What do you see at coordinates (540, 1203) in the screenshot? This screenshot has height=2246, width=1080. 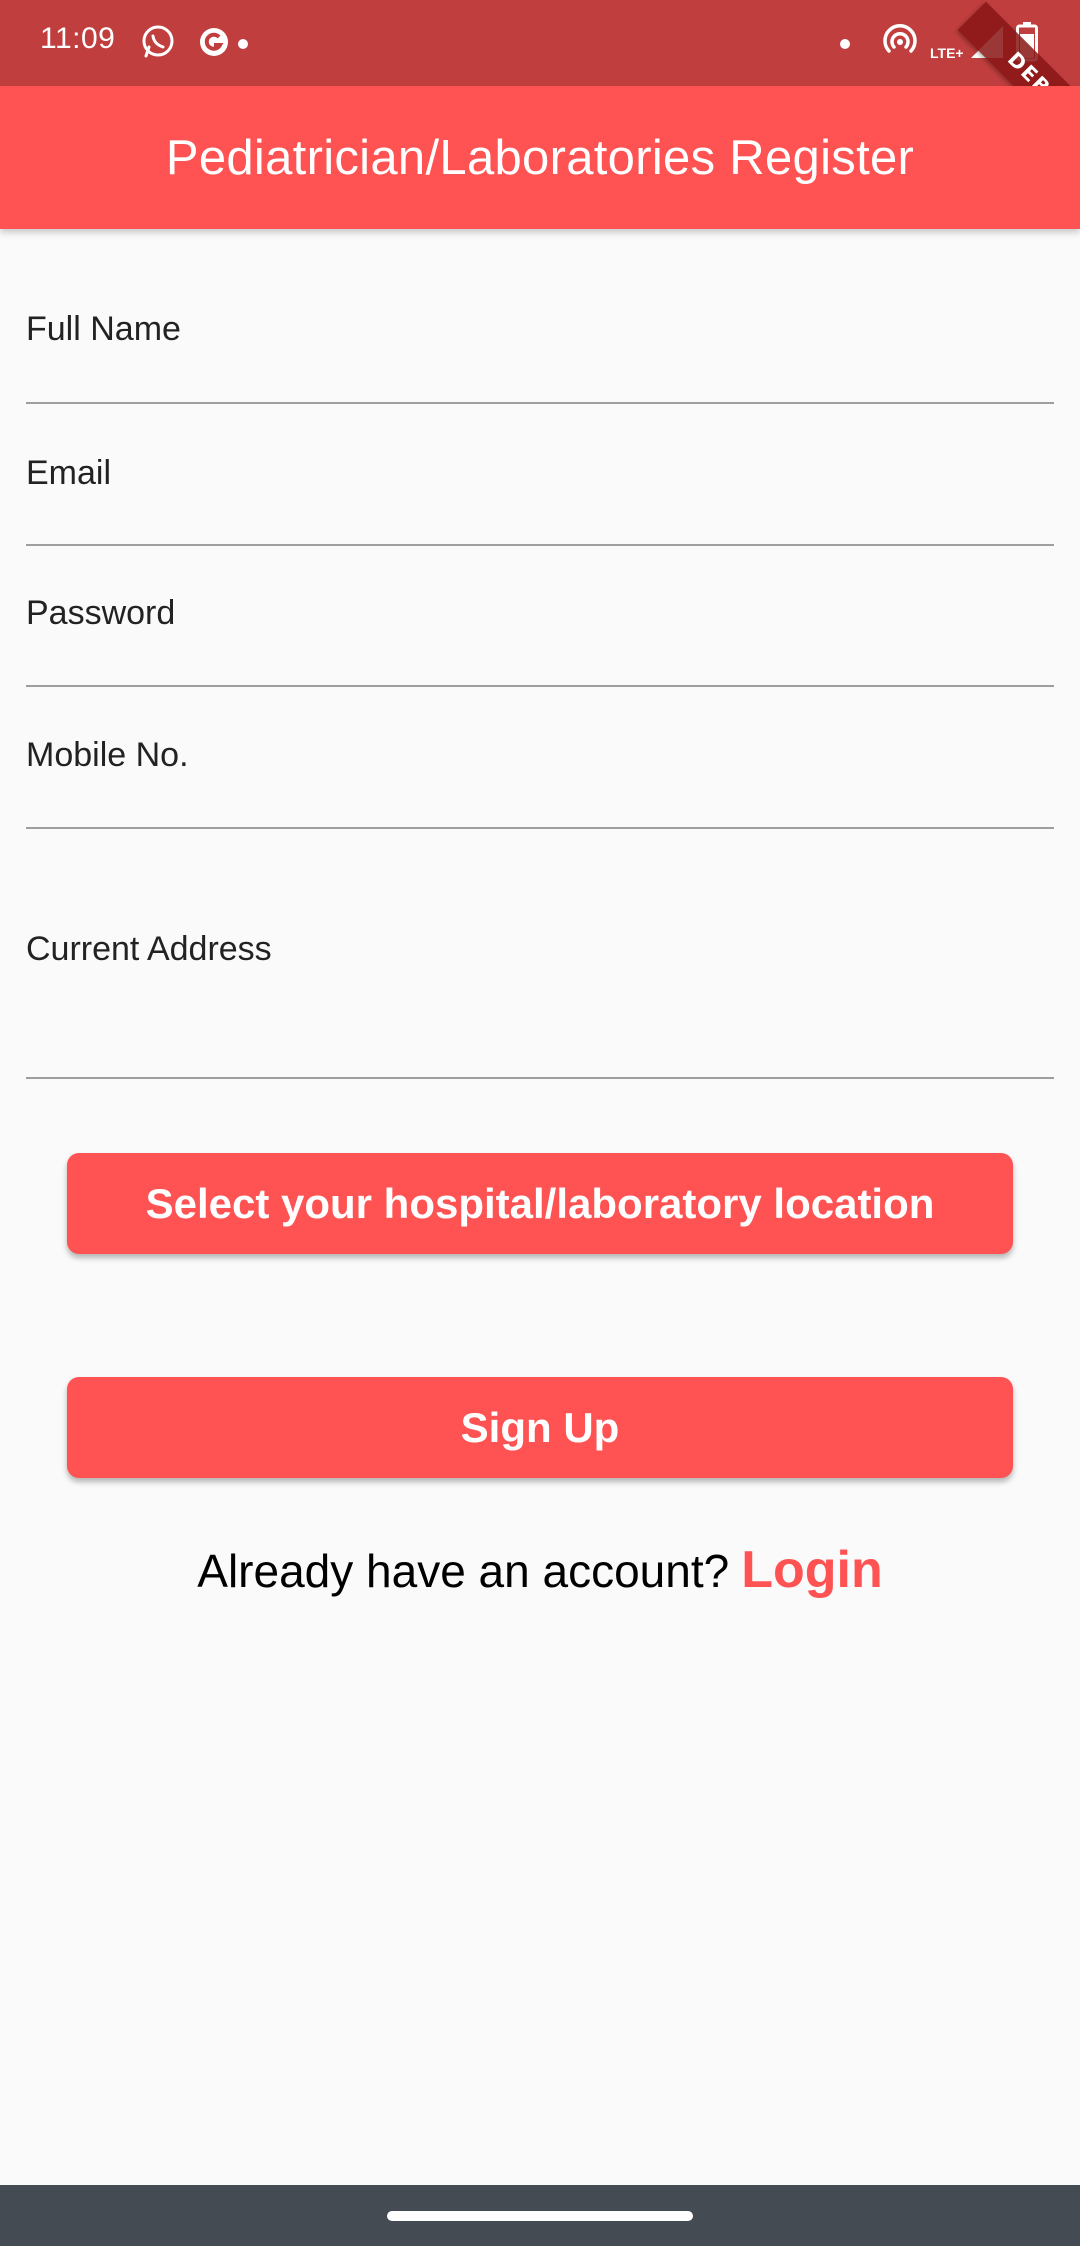 I see `select-location-button: Select your hospital/laboratory location` at bounding box center [540, 1203].